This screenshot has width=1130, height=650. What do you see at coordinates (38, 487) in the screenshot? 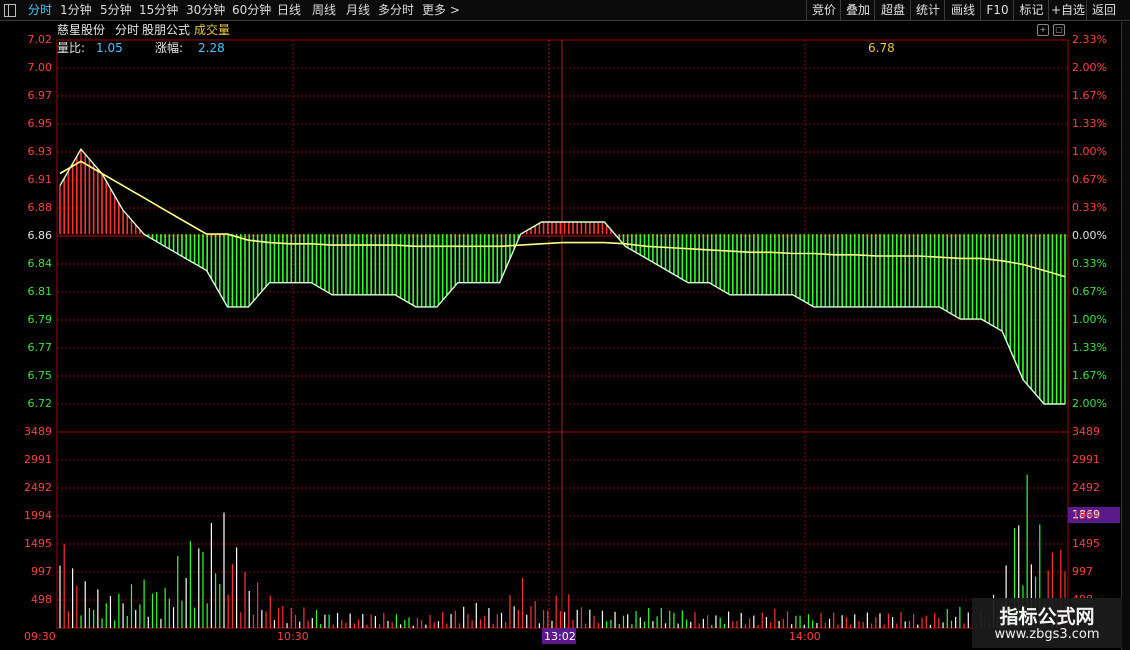
I see `volume-tick-label: 2492` at bounding box center [38, 487].